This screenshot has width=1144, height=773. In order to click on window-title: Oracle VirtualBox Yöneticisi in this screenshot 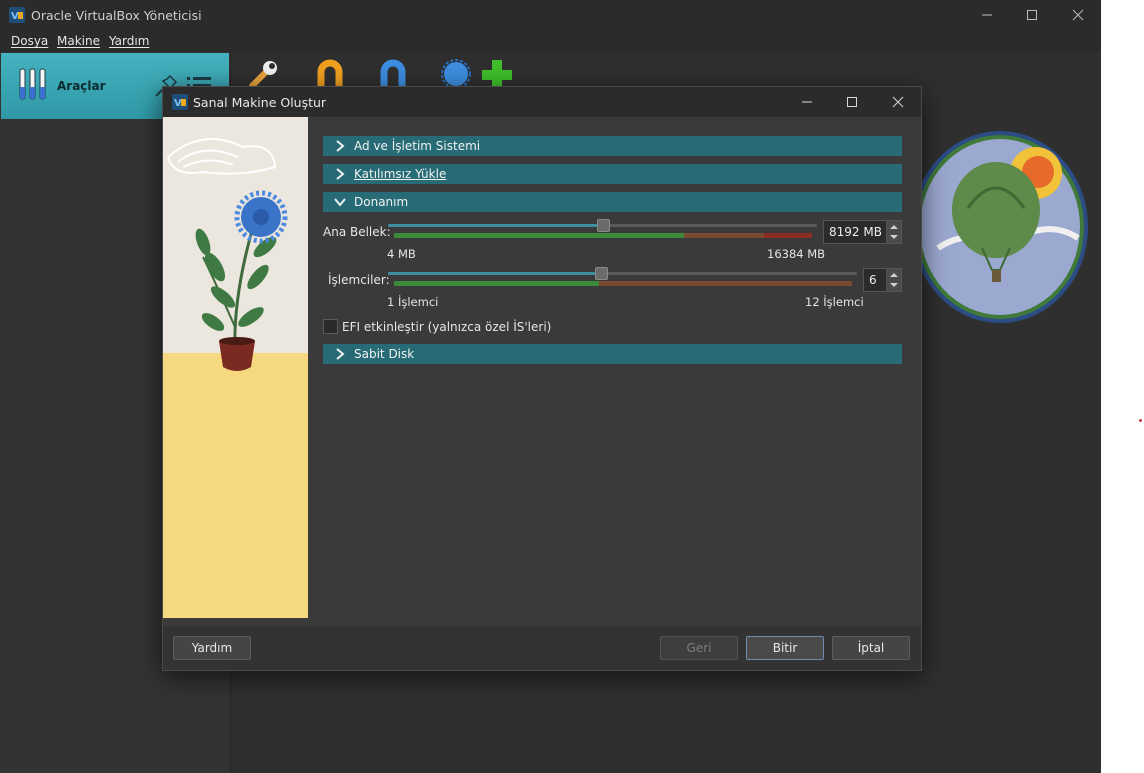, I will do `click(116, 15)`.